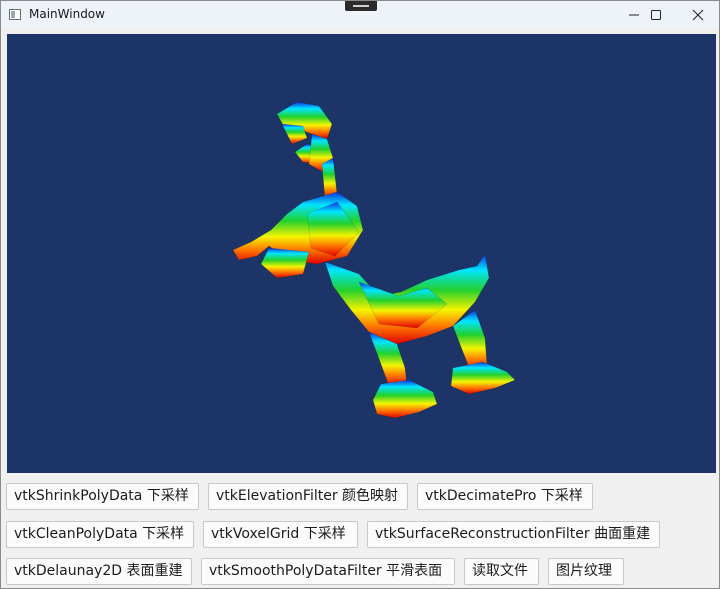 This screenshot has height=589, width=720. I want to click on image-texture-button: 图片纹理, so click(586, 571).